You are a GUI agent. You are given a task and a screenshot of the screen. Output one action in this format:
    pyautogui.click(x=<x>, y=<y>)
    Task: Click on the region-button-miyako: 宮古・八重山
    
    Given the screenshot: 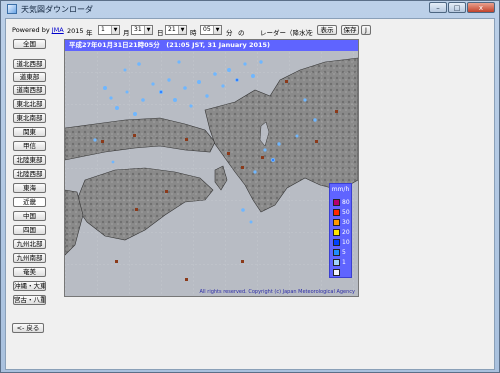 What is the action you would take?
    pyautogui.click(x=29, y=300)
    